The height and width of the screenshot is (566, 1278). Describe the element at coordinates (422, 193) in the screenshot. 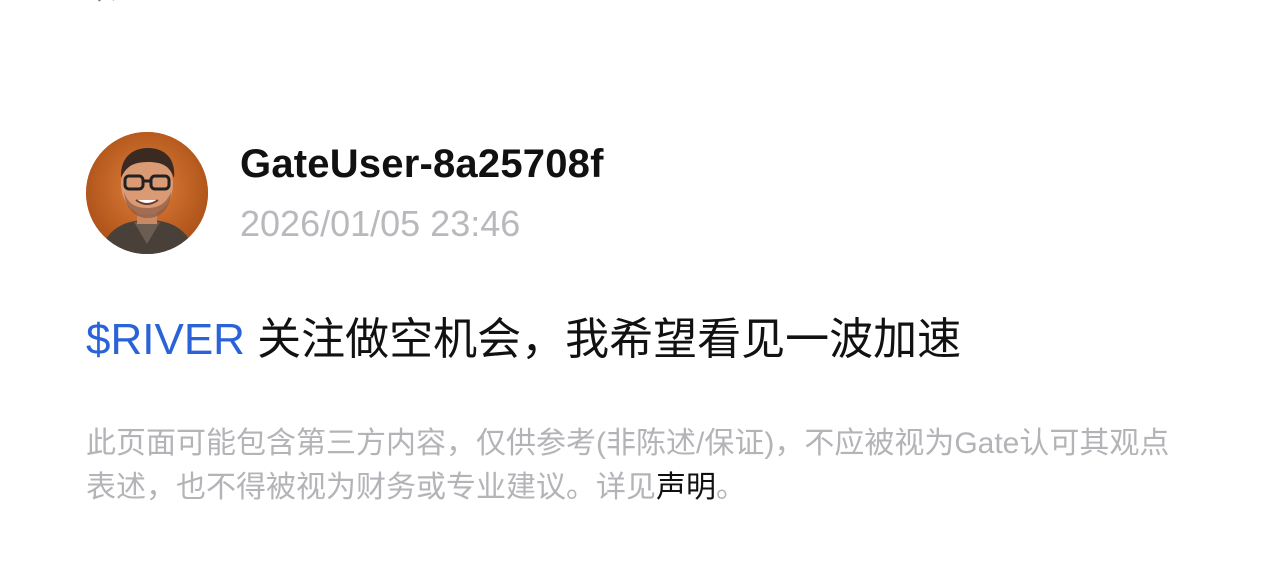

I see `author-meta: GateUser-8a25708f 2026/01/05 23:46` at that location.